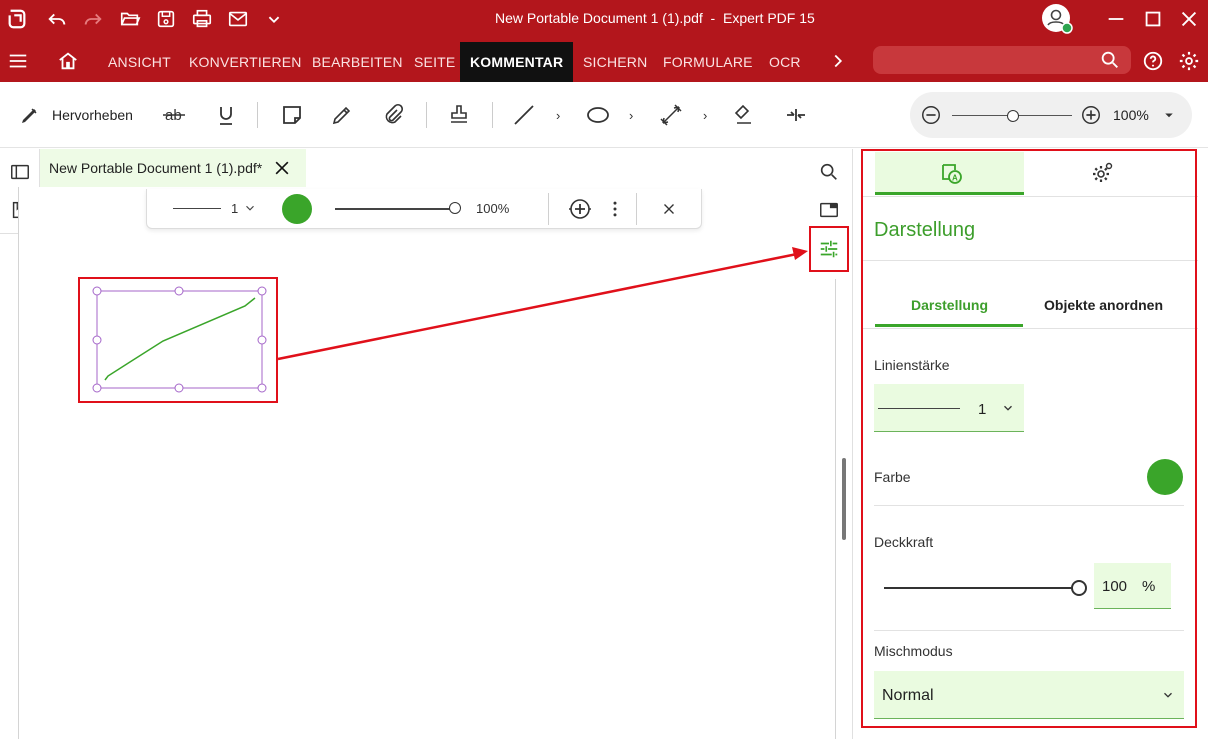  What do you see at coordinates (829, 249) in the screenshot?
I see `properties-icon-highlight-frame` at bounding box center [829, 249].